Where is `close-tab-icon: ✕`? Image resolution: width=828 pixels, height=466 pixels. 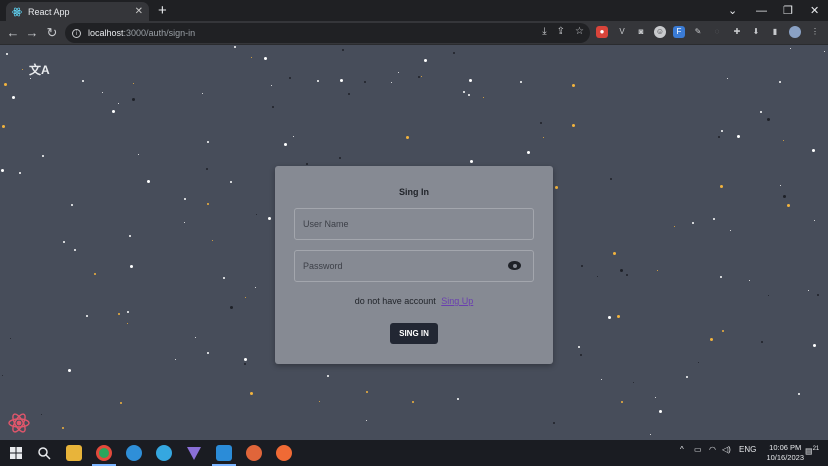 close-tab-icon: ✕ is located at coordinates (139, 11).